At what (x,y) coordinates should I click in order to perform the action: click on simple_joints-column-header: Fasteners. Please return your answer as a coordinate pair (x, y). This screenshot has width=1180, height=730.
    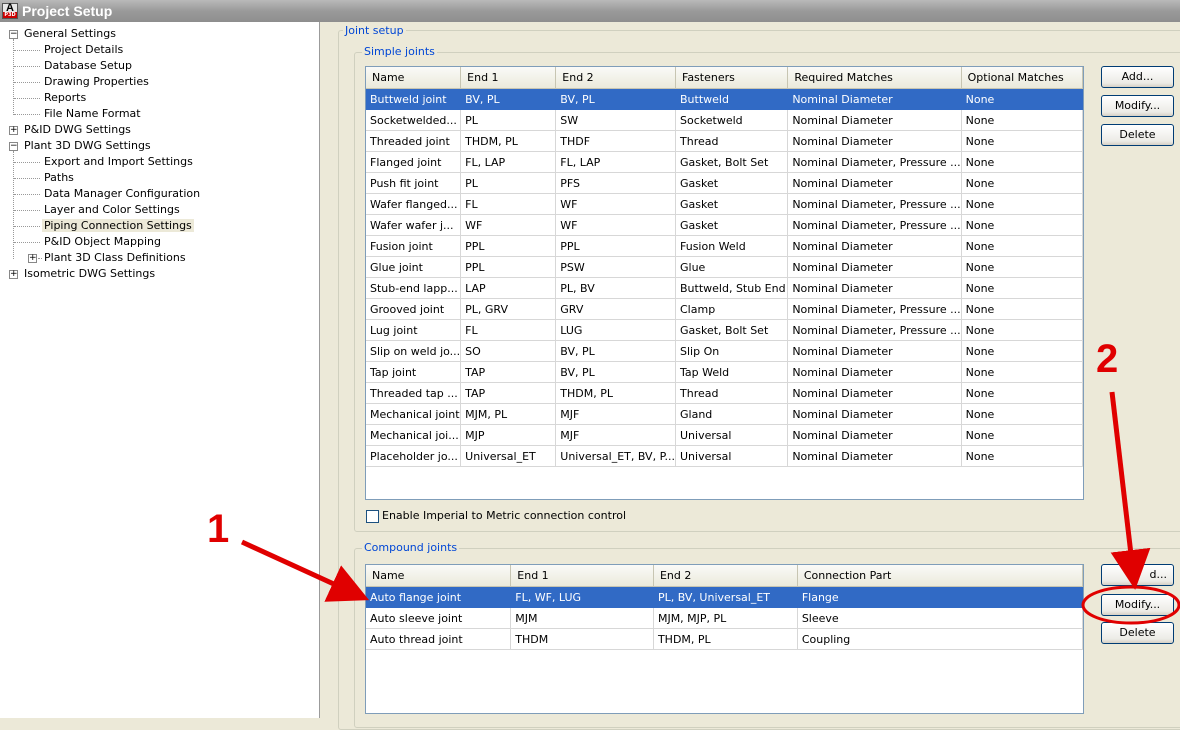
    Looking at the image, I should click on (732, 78).